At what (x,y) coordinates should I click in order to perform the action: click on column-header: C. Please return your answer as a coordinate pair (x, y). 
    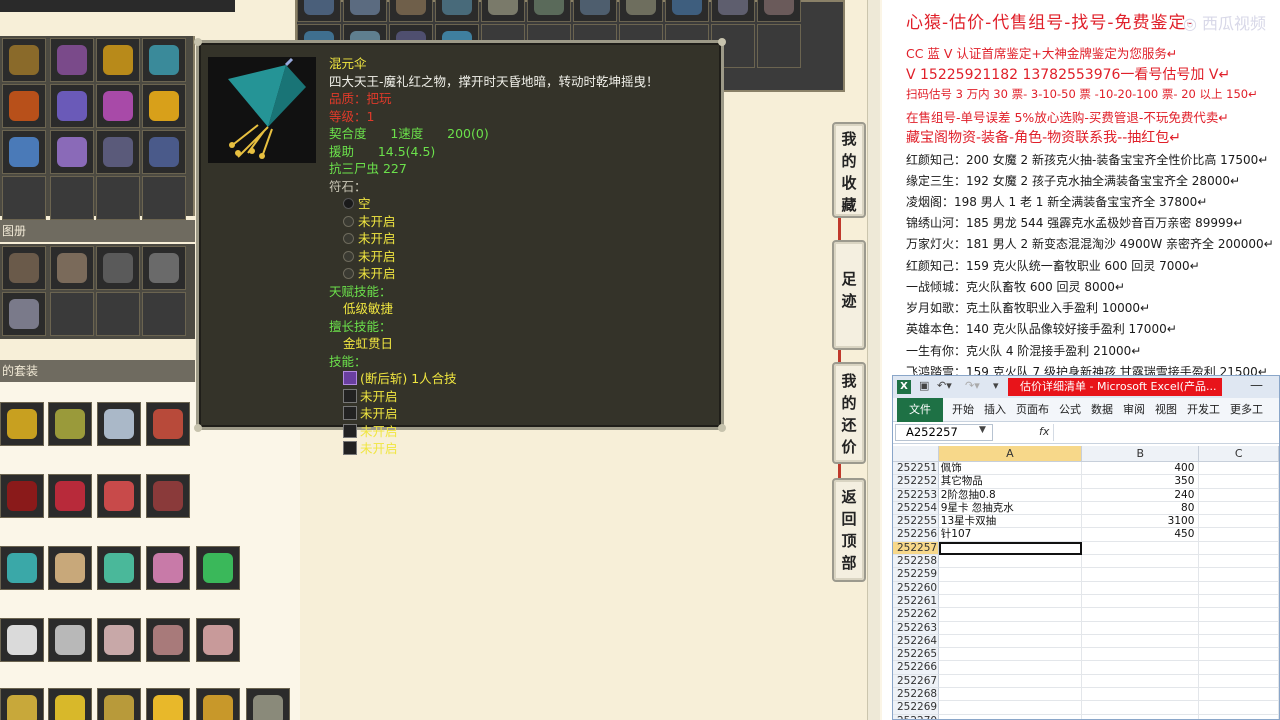
    Looking at the image, I should click on (1239, 453).